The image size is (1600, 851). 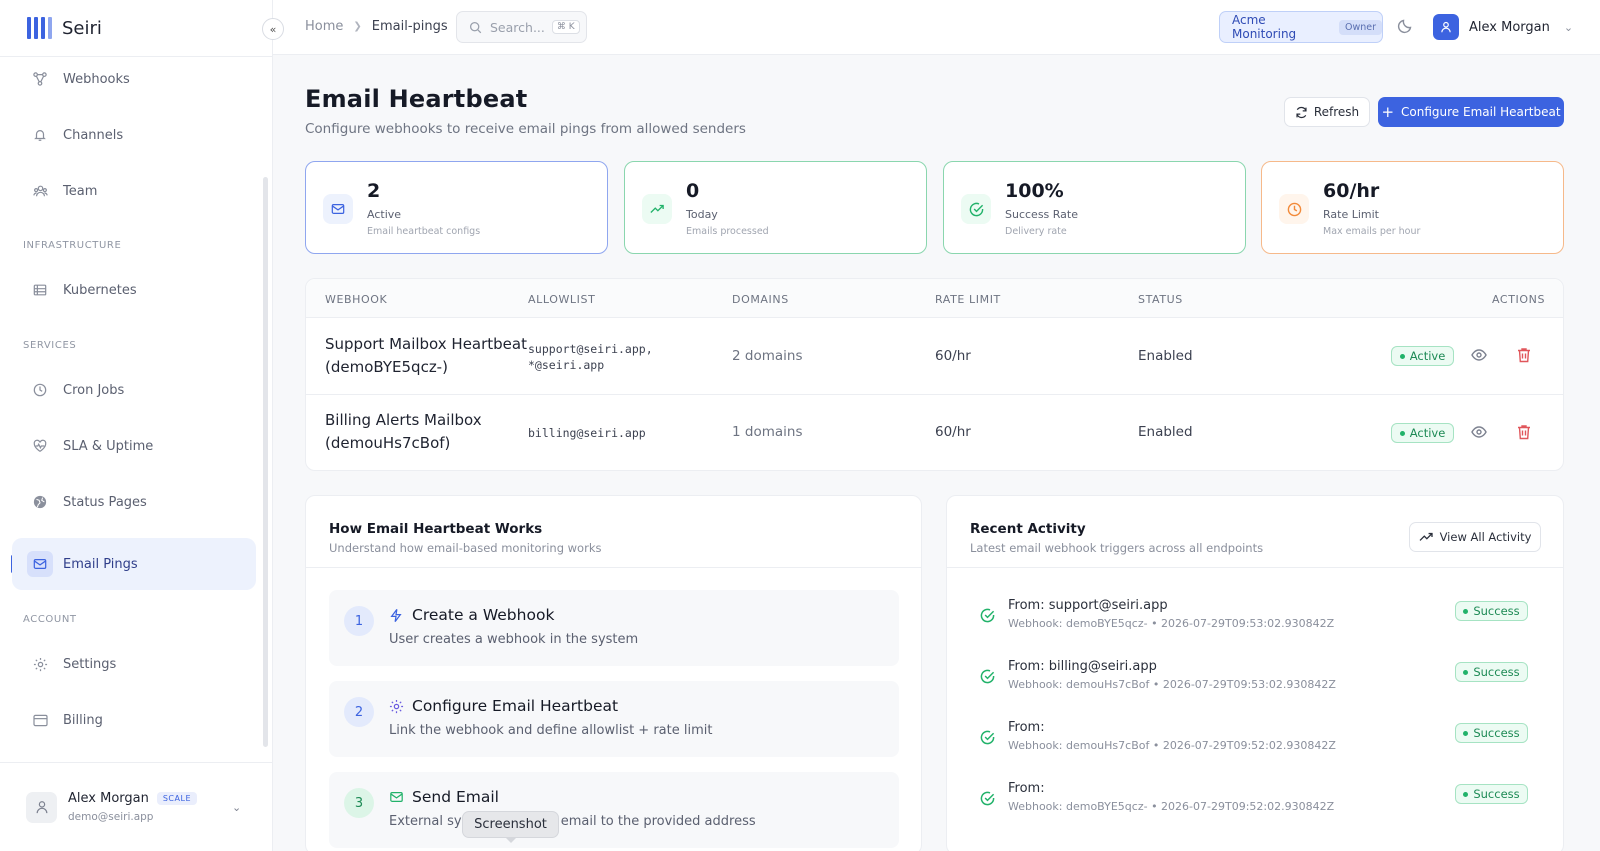 I want to click on step-title: Configure Email Heartbeat, so click(x=515, y=706).